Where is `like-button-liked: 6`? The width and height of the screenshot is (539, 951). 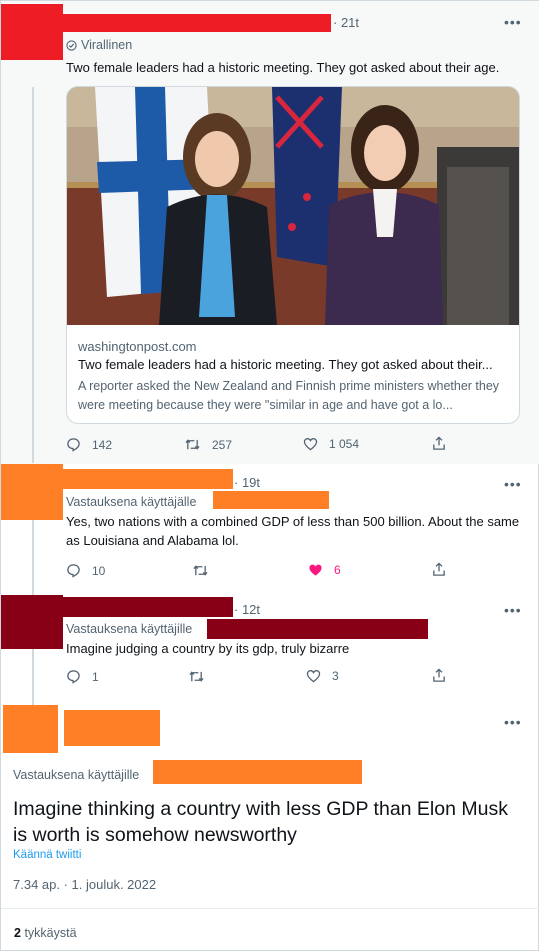 like-button-liked: 6 is located at coordinates (324, 570).